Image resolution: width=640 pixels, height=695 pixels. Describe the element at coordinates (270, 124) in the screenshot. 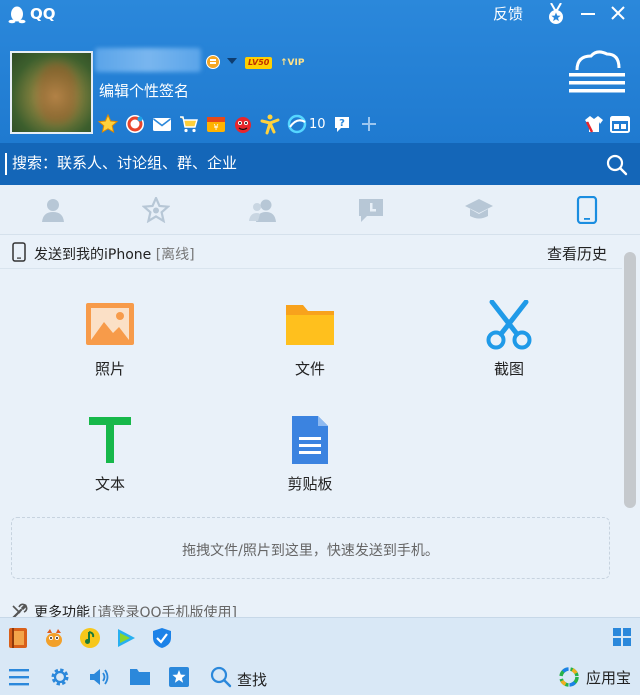

I see `qq-sports-icon` at that location.